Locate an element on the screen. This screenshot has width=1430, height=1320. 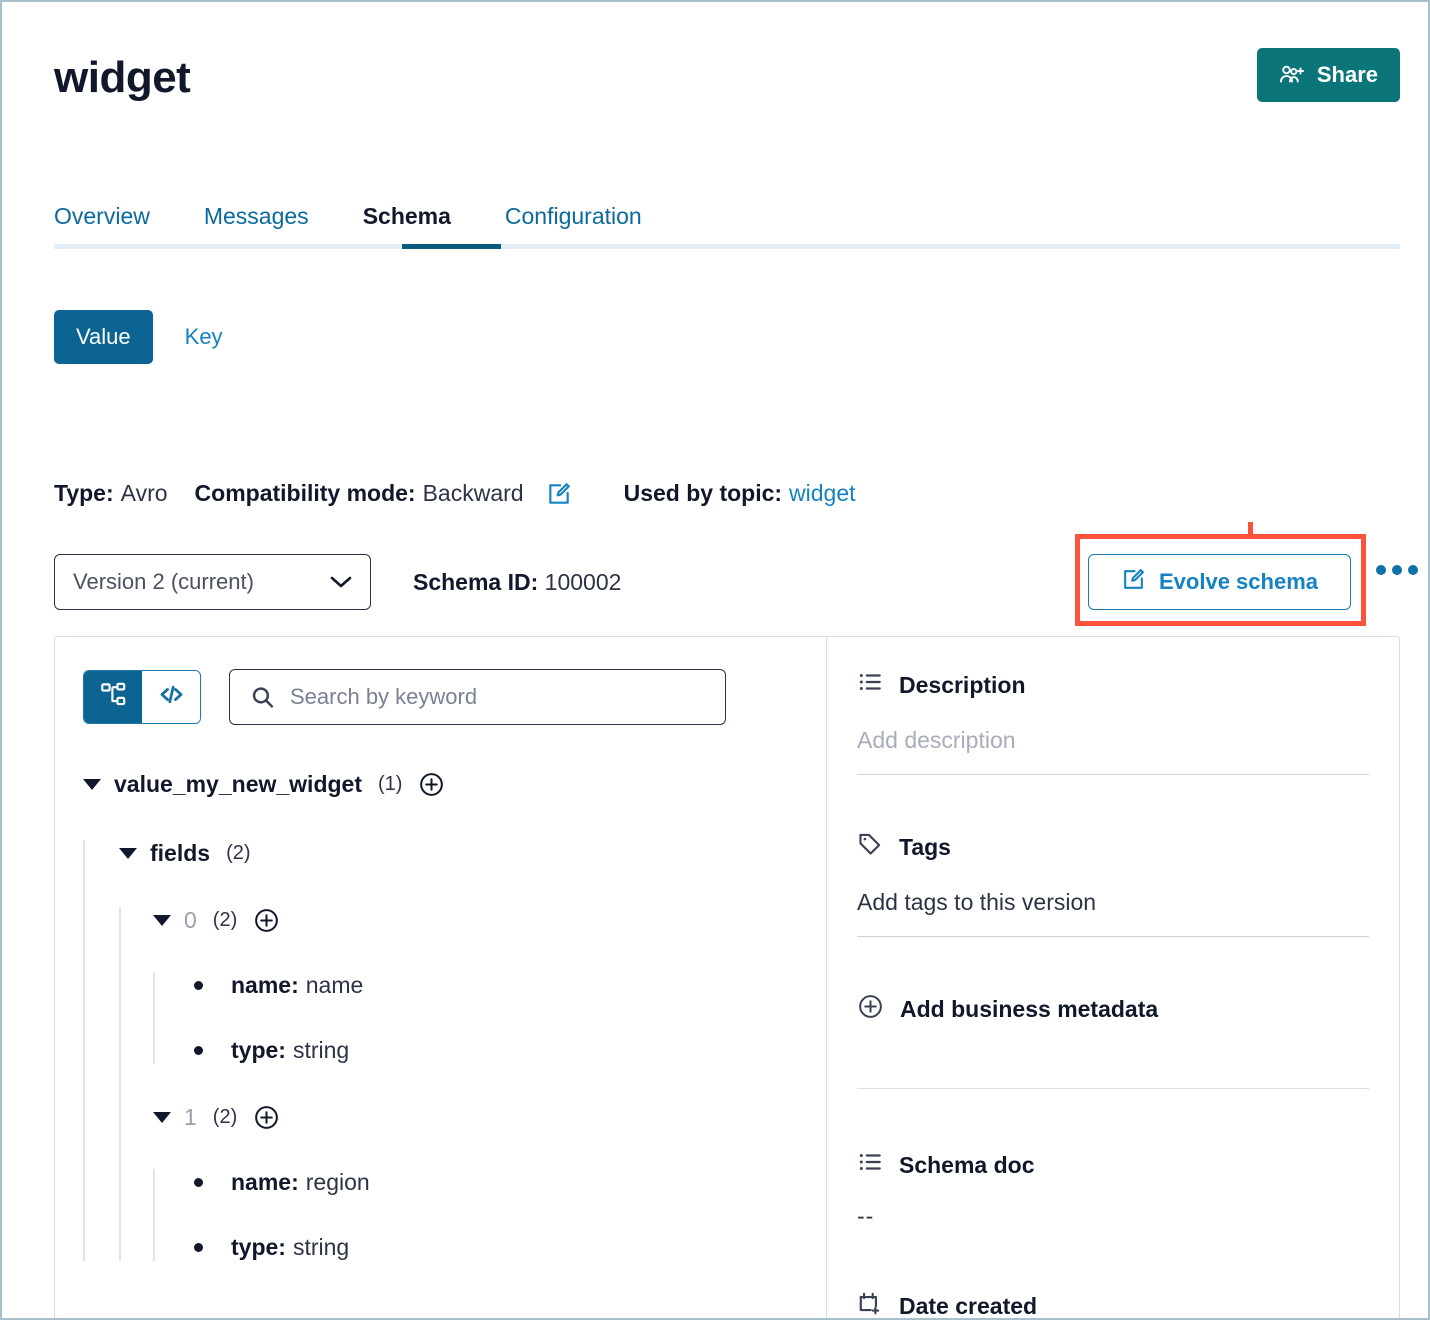
used-by-topic-label: Used by topic: is located at coordinates (703, 493).